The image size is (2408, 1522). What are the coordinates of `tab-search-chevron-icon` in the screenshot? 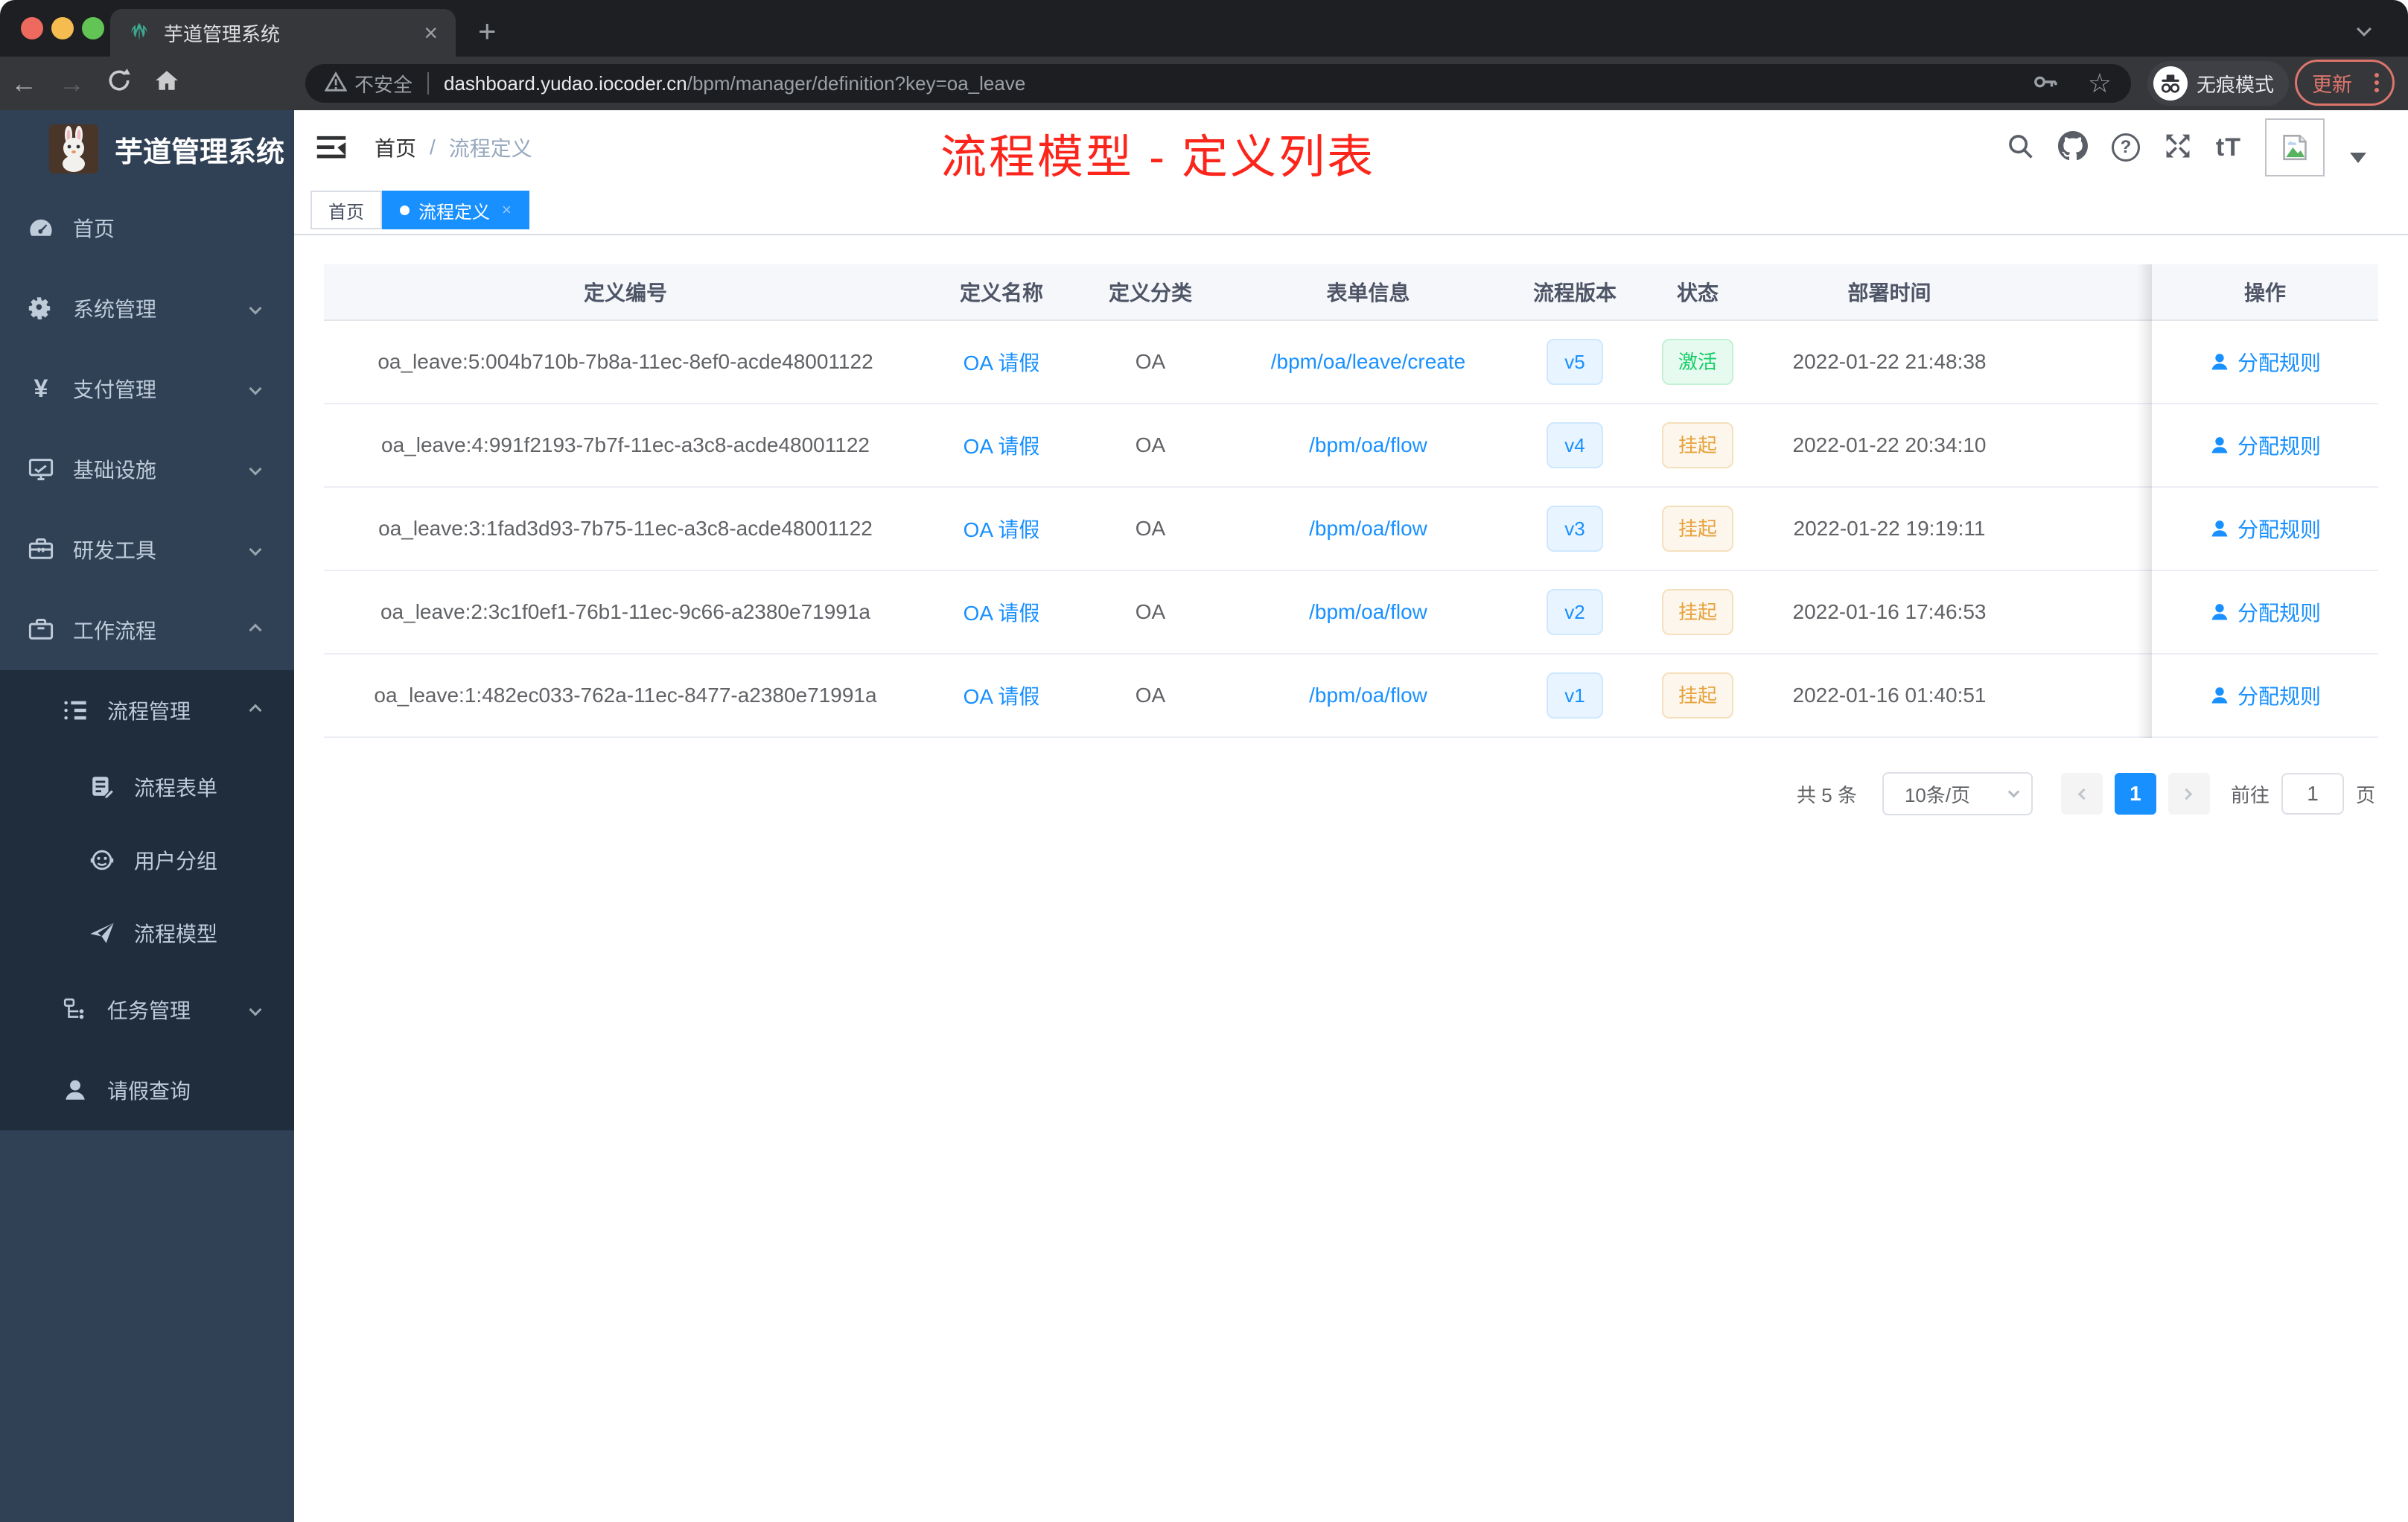 It's located at (2364, 30).